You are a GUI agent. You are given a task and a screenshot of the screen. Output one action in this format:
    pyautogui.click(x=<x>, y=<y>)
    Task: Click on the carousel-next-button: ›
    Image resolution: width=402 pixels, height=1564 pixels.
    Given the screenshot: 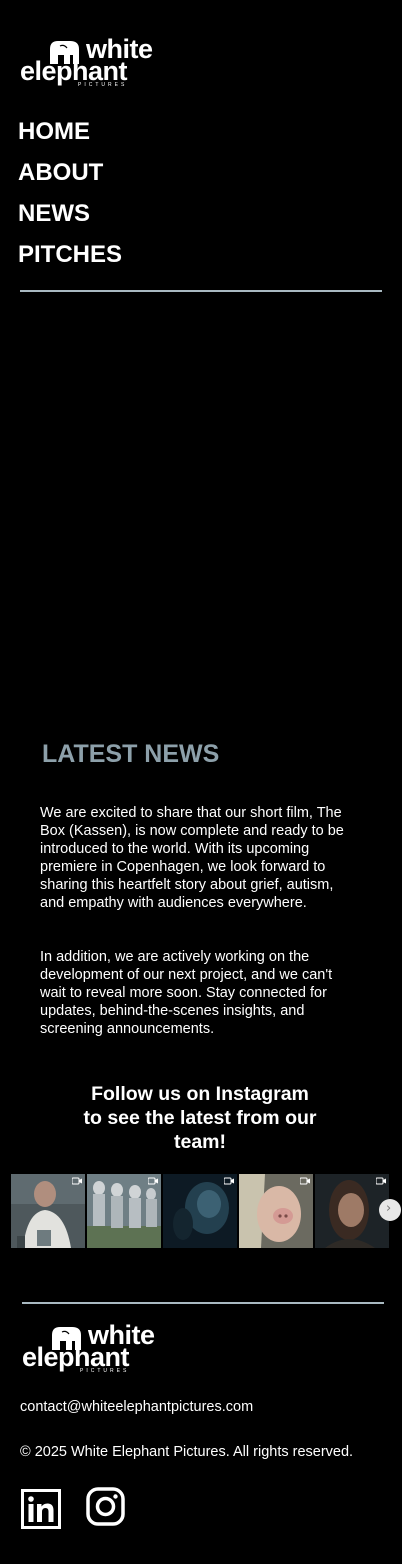 What is the action you would take?
    pyautogui.click(x=390, y=1210)
    